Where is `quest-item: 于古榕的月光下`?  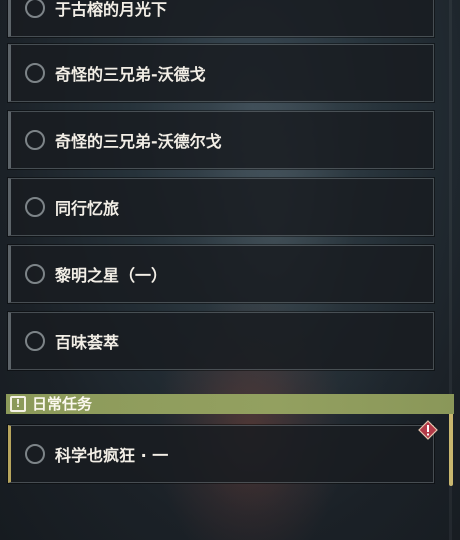 quest-item: 于古榕的月光下 is located at coordinates (221, 18).